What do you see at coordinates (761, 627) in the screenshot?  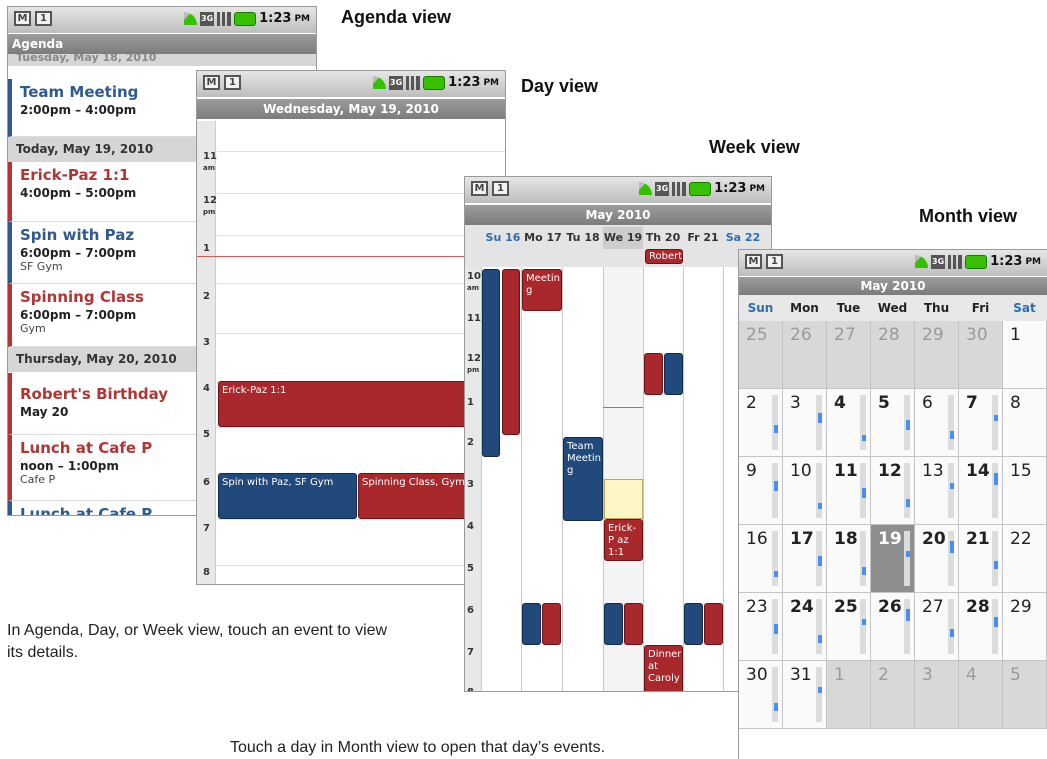 I see `month-day-cell: 23` at bounding box center [761, 627].